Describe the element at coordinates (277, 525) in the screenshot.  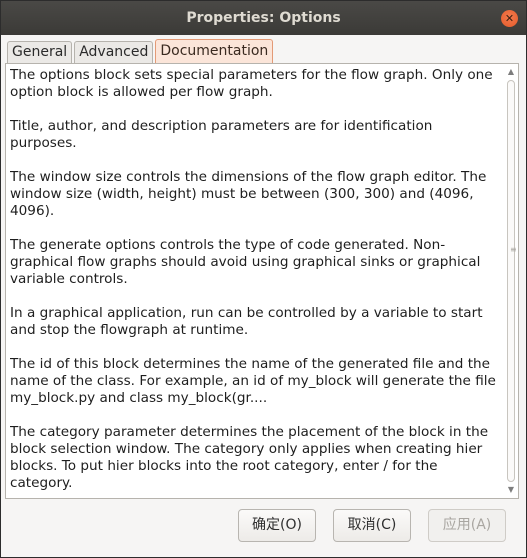
I see `ok-button: 确定(O)` at that location.